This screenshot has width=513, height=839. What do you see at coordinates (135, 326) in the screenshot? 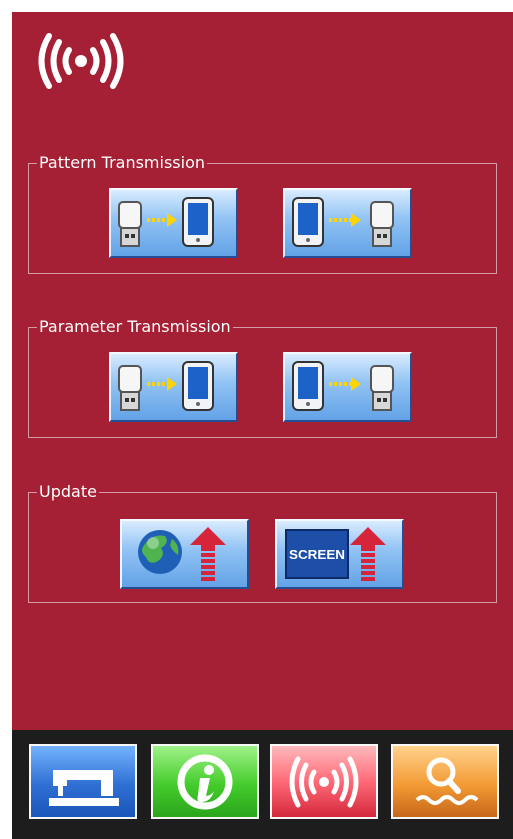
I see `group-title: Parameter Transmission` at bounding box center [135, 326].